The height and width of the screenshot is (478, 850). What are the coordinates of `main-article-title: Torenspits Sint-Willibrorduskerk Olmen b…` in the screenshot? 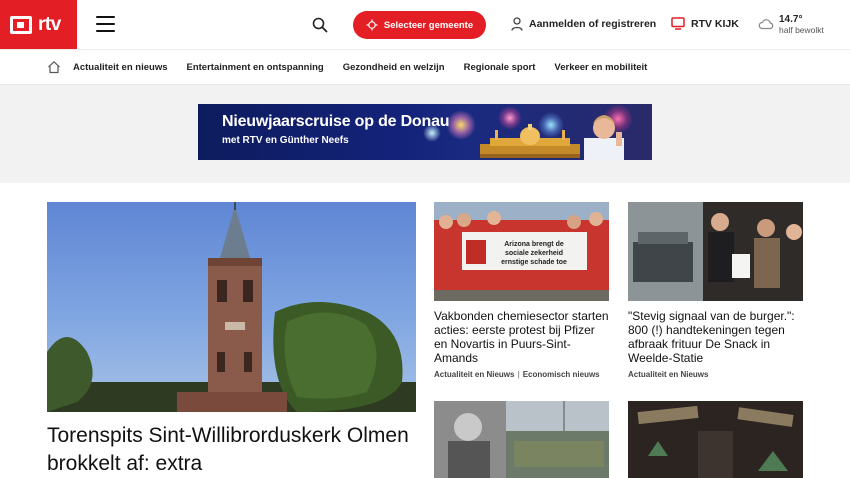 It's located at (232, 450).